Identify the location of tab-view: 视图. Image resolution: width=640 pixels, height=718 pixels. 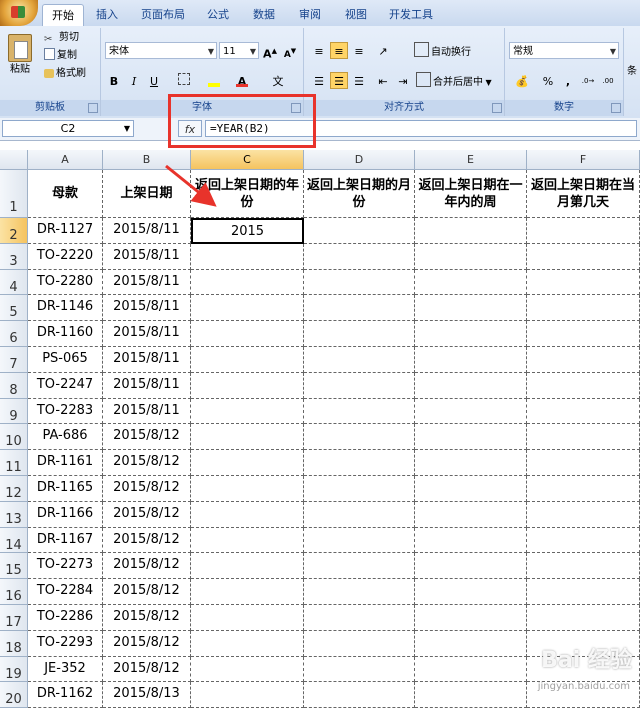
(356, 15).